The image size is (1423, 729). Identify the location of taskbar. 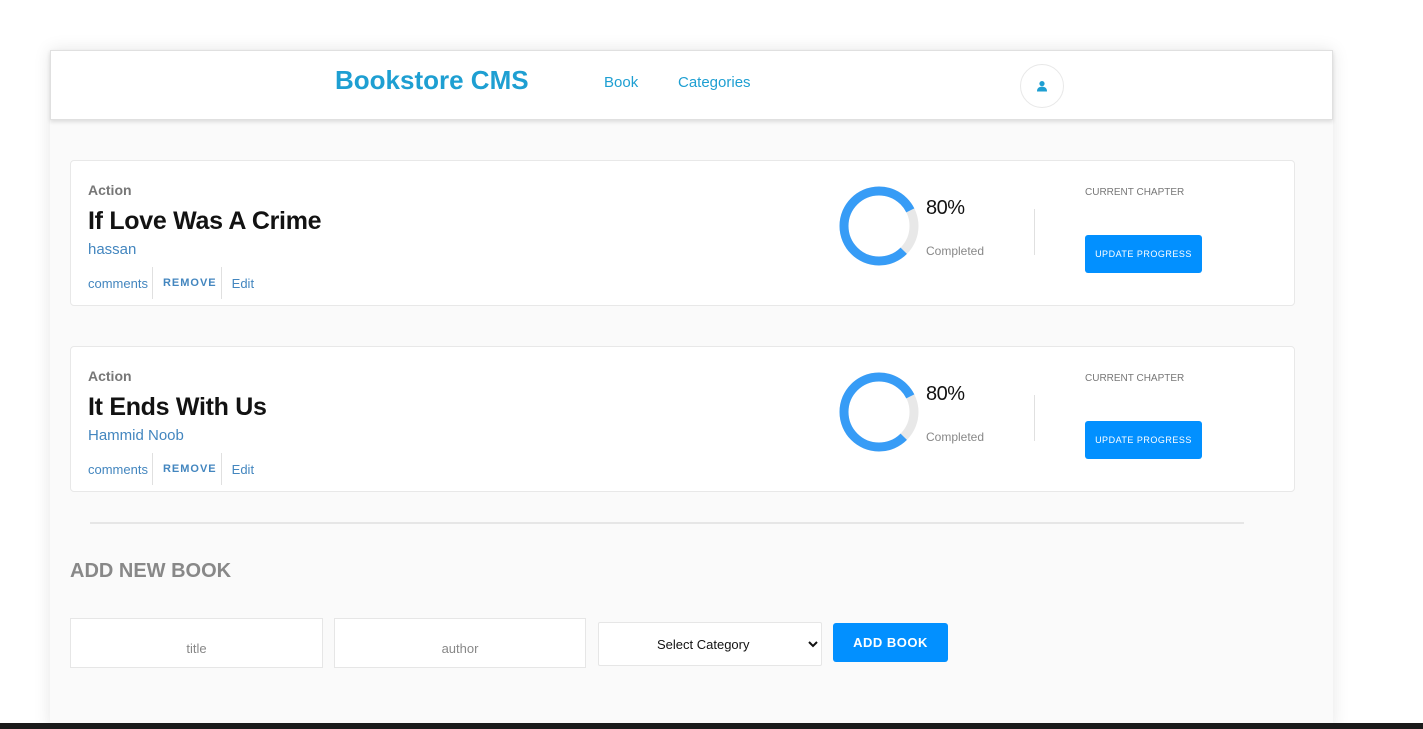
(711, 726).